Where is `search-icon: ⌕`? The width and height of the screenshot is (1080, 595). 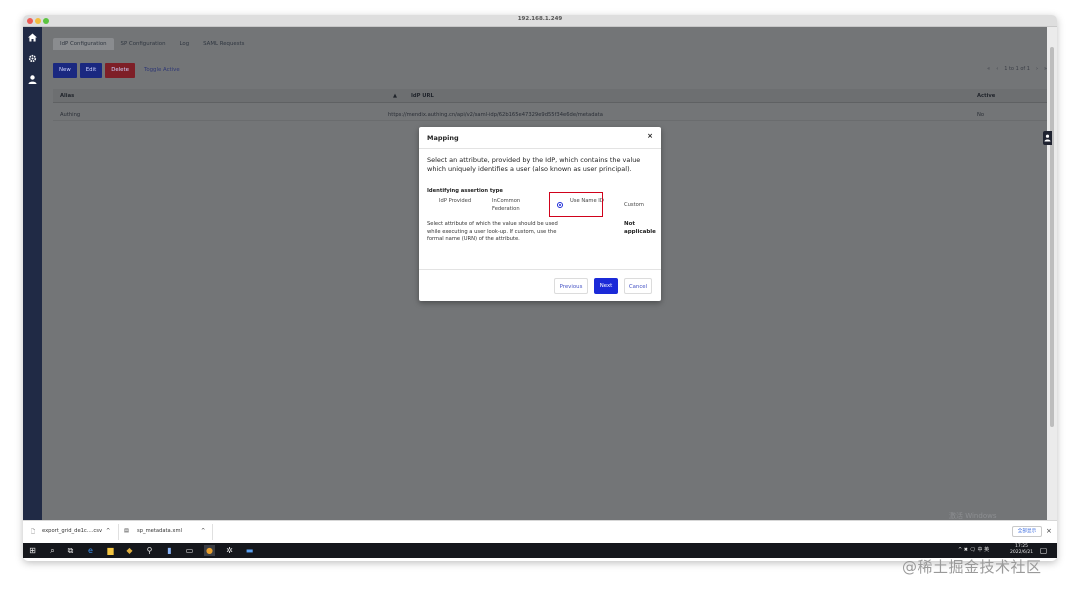 search-icon: ⌕ is located at coordinates (52, 550).